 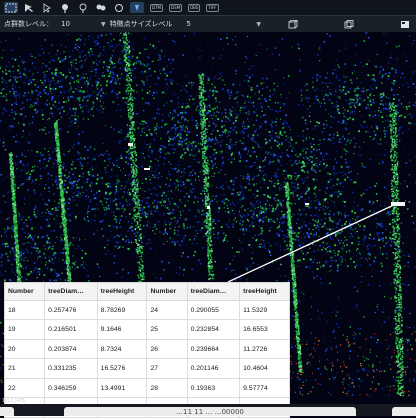 I want to click on table-cell: 24, so click(x=167, y=310).